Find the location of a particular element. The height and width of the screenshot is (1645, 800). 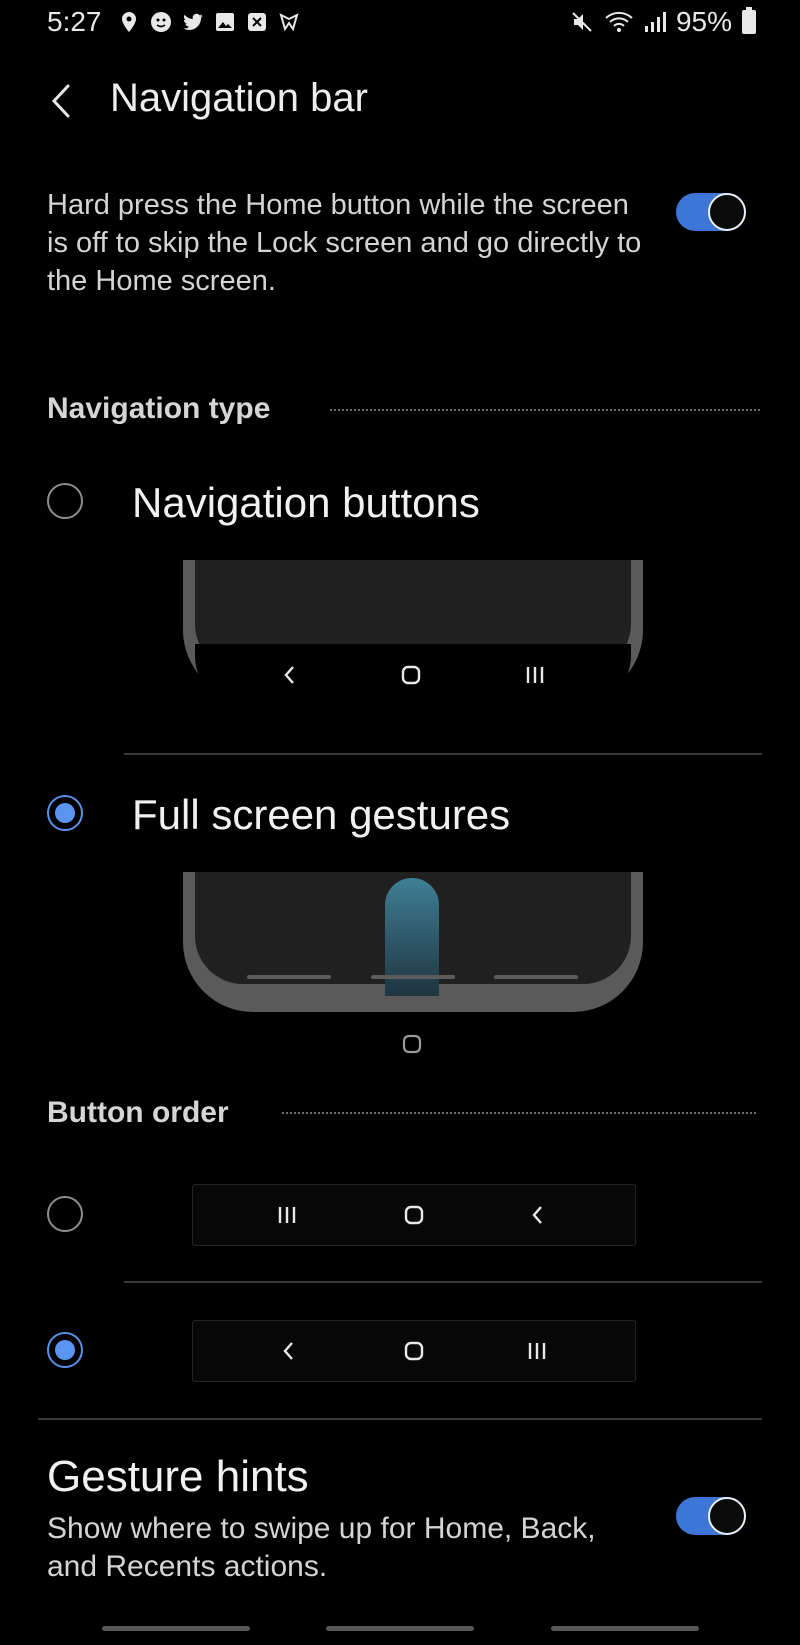

section-button-order: Button order is located at coordinates (138, 1112).